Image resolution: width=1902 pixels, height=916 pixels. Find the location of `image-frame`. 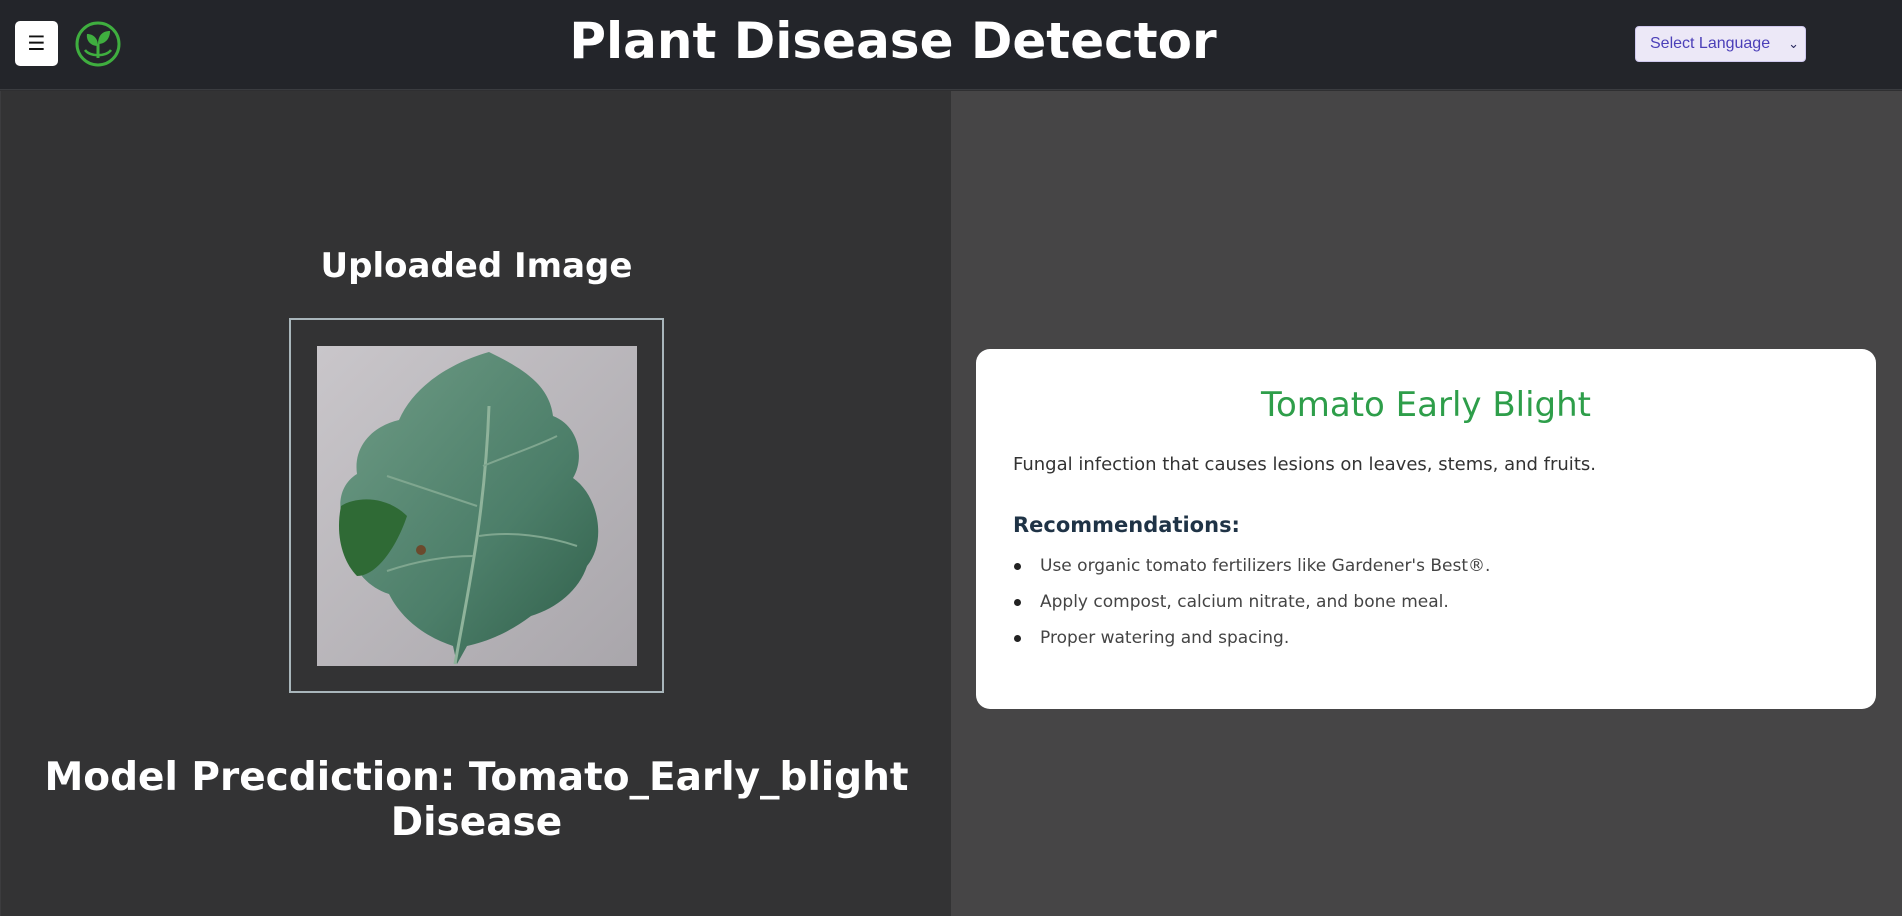

image-frame is located at coordinates (476, 505).